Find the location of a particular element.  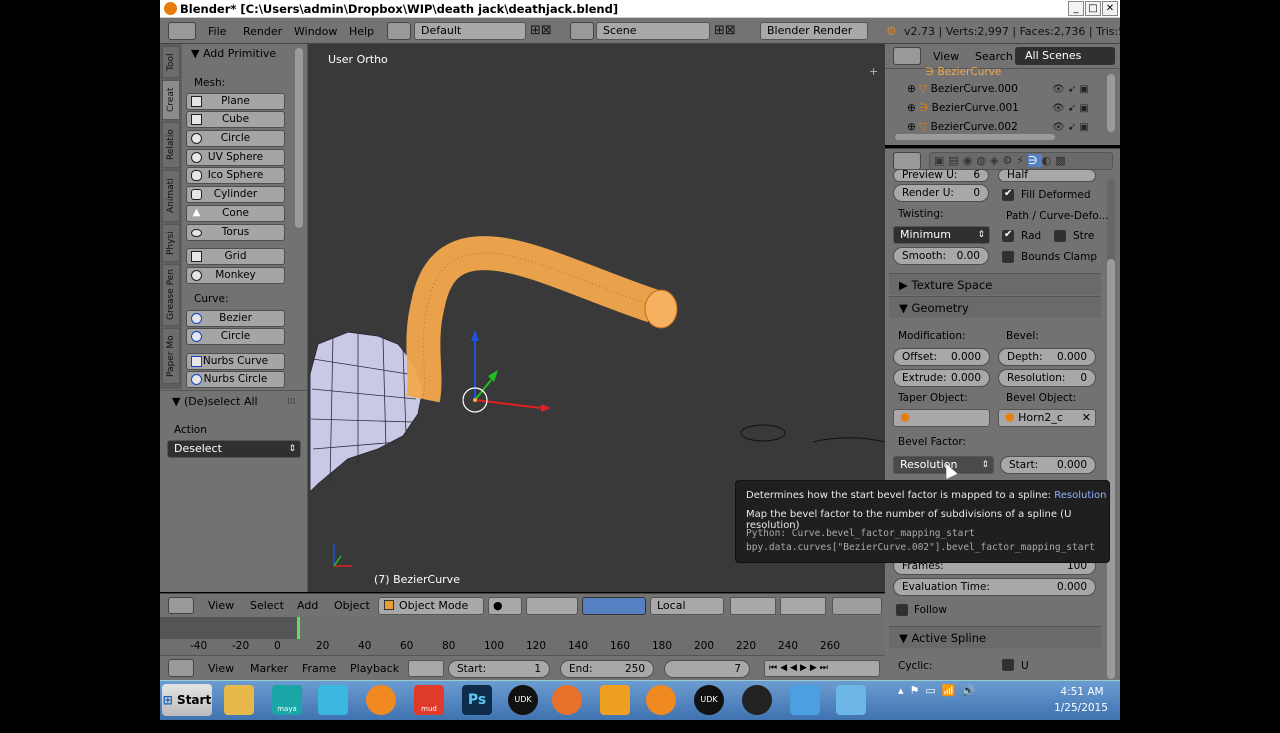

add-plane-button: Plane is located at coordinates (235, 101).